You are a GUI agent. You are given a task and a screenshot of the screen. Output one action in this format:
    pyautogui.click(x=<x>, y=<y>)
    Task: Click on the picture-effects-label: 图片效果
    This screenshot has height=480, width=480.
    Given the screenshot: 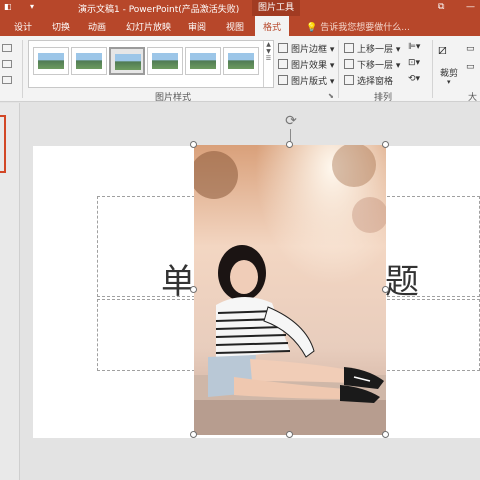 What is the action you would take?
    pyautogui.click(x=309, y=66)
    